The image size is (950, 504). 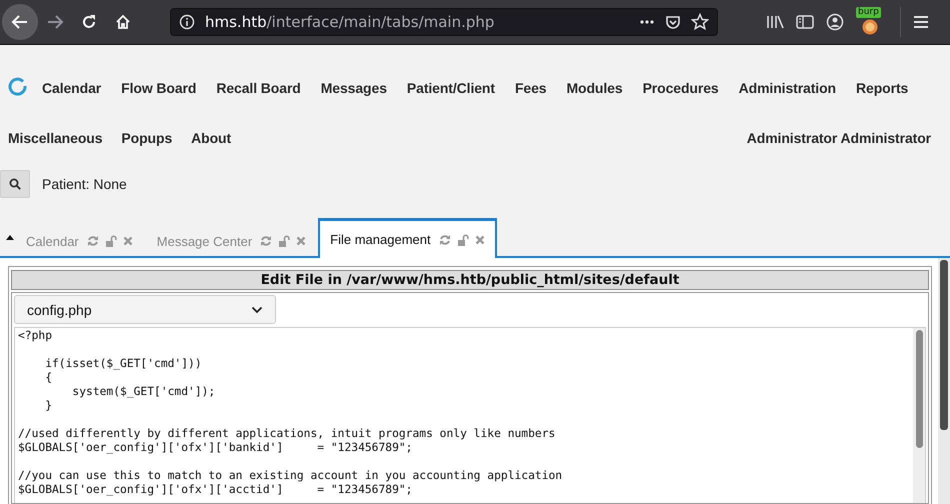 What do you see at coordinates (84, 184) in the screenshot?
I see `patient-label: Patient: None` at bounding box center [84, 184].